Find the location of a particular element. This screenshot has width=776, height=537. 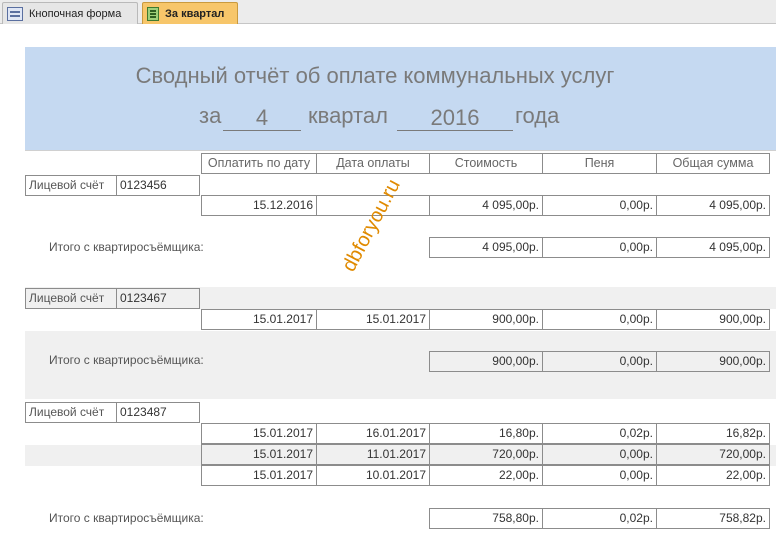

year-value: 2016 is located at coordinates (455, 117).